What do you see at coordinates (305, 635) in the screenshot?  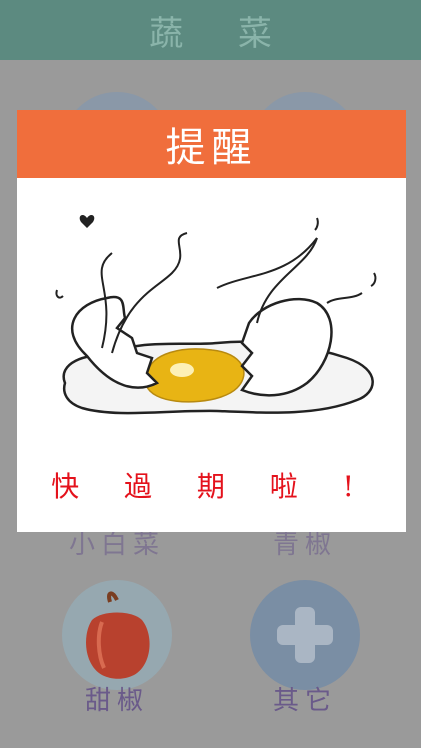 I see `plus-icon` at bounding box center [305, 635].